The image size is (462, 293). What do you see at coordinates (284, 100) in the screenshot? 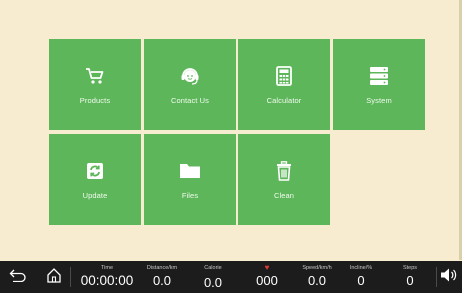
I see `tile-label: Calculator` at bounding box center [284, 100].